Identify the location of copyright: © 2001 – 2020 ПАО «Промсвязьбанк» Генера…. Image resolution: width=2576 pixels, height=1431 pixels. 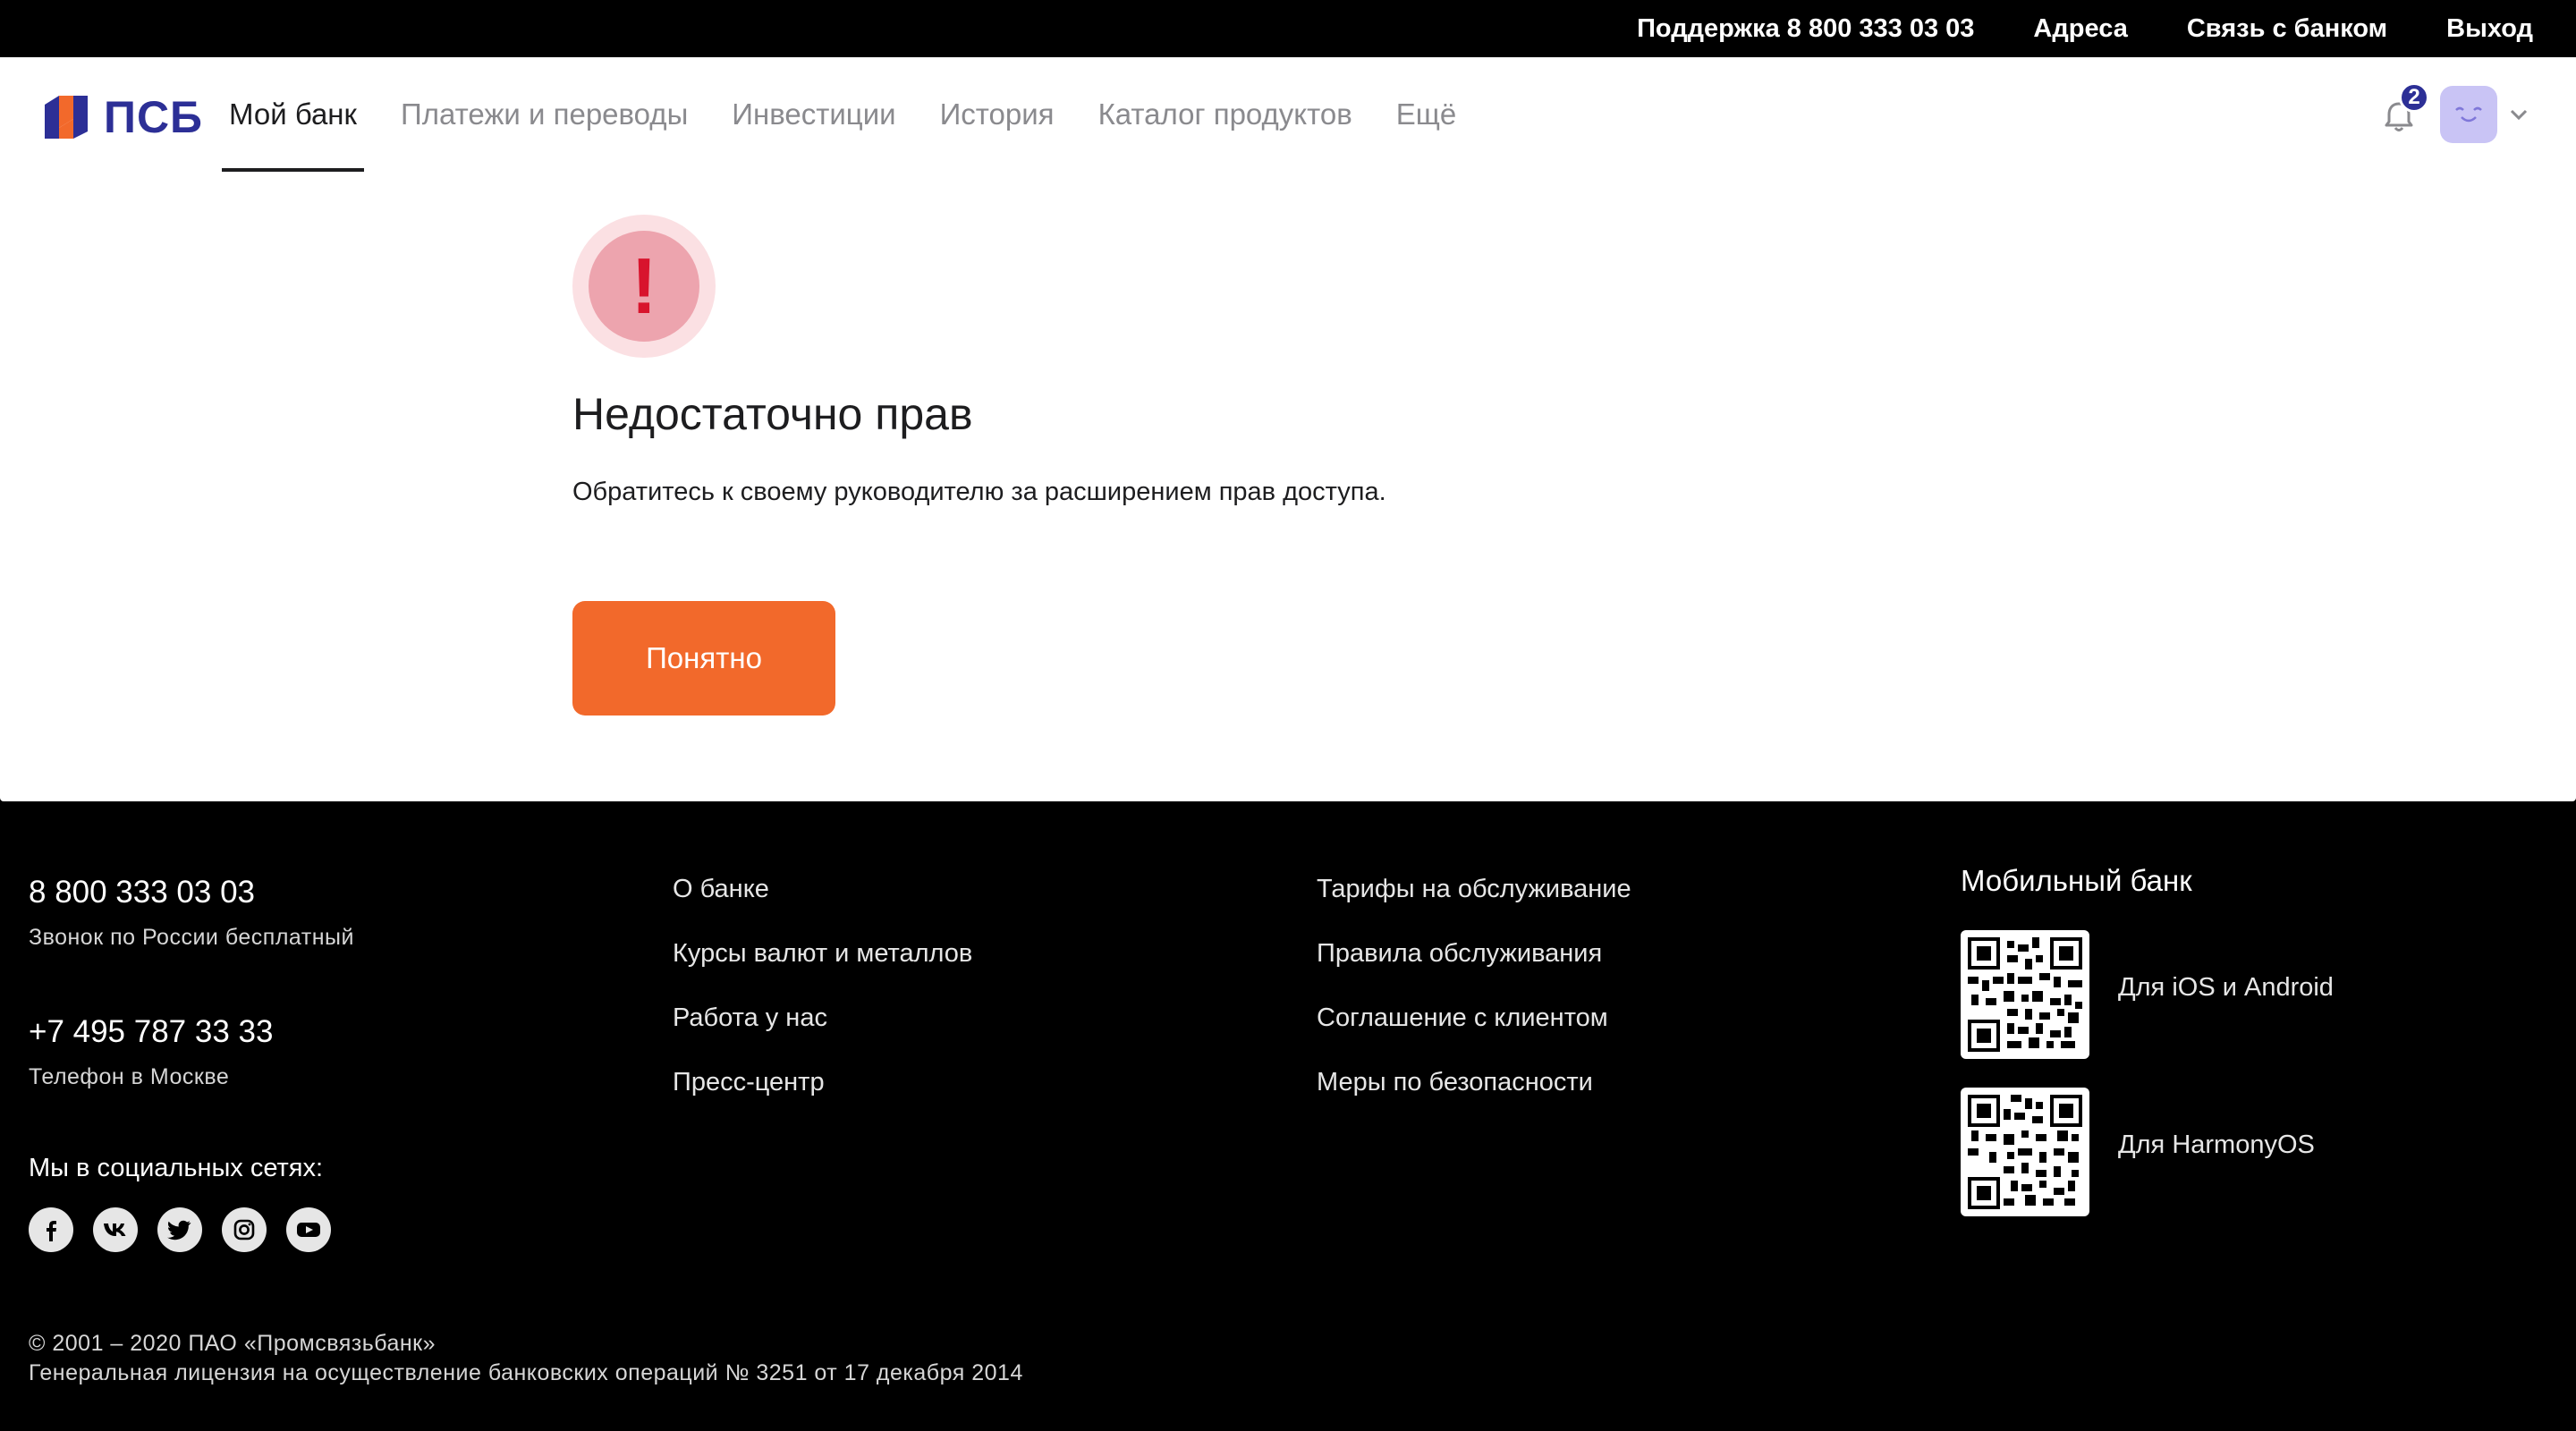
(526, 1359).